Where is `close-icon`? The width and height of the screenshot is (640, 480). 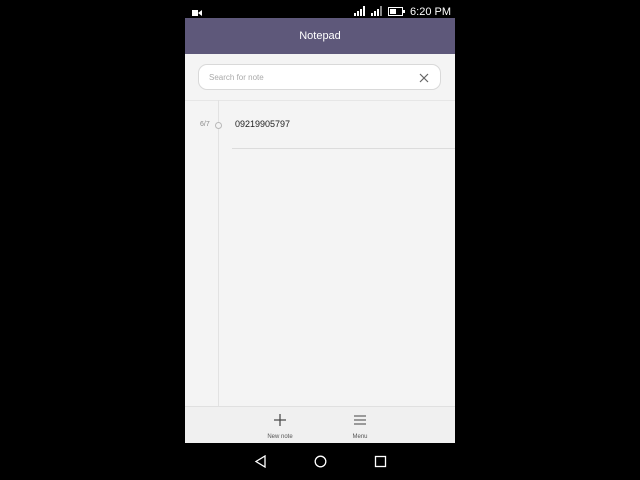 close-icon is located at coordinates (424, 77).